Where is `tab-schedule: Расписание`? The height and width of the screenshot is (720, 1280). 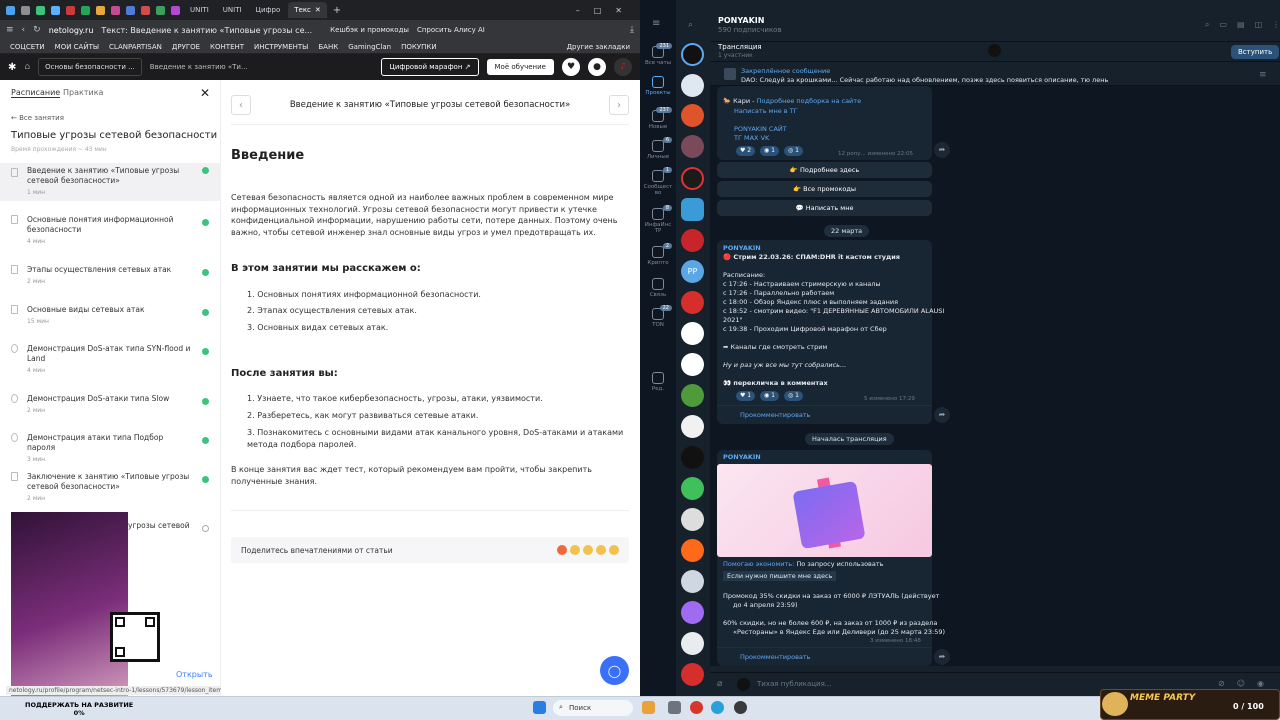
tab-schedule: Расписание is located at coordinates (36, 93).